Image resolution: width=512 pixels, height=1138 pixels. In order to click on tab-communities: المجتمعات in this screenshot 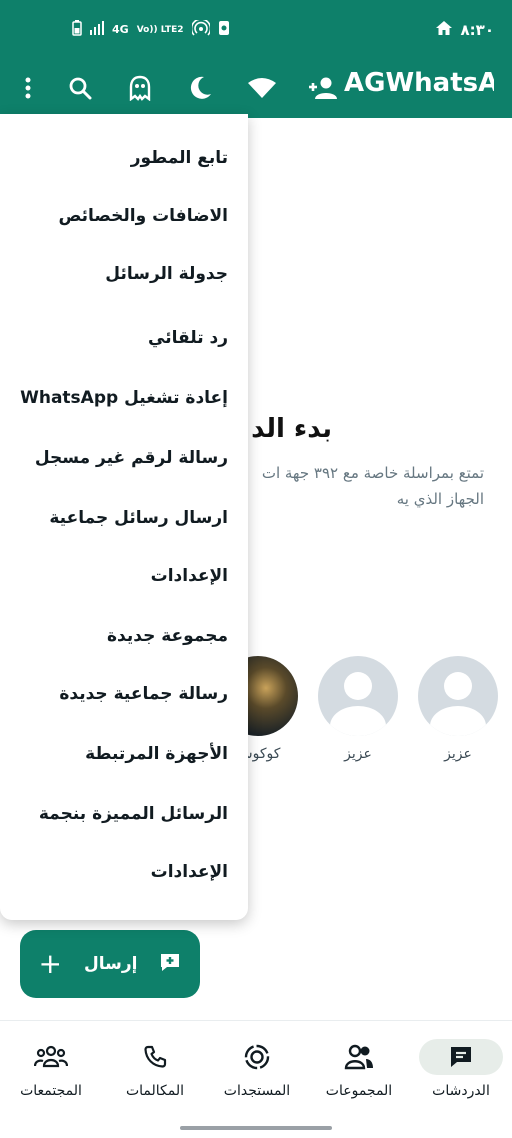, I will do `click(51, 1069)`.